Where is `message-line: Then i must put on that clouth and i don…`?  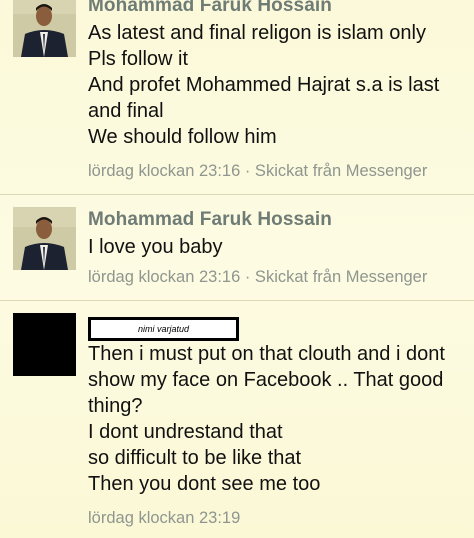
message-line: Then i must put on that clouth and i don… is located at coordinates (266, 354).